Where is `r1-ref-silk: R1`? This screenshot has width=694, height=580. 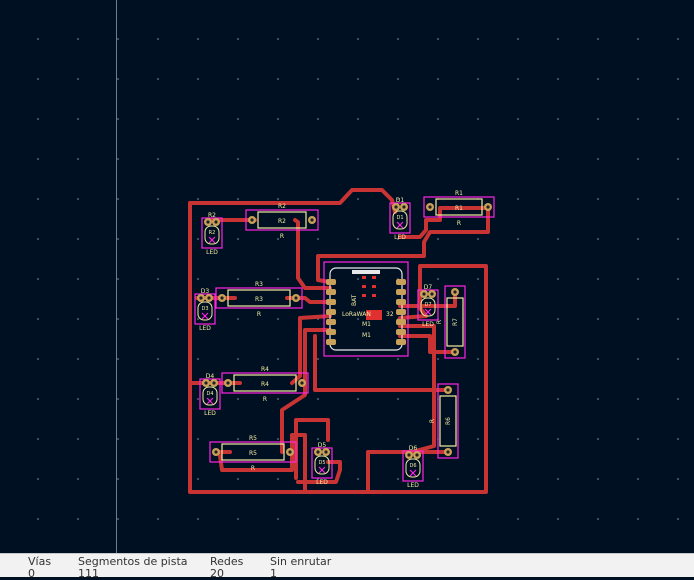
r1-ref-silk: R1 is located at coordinates (459, 193).